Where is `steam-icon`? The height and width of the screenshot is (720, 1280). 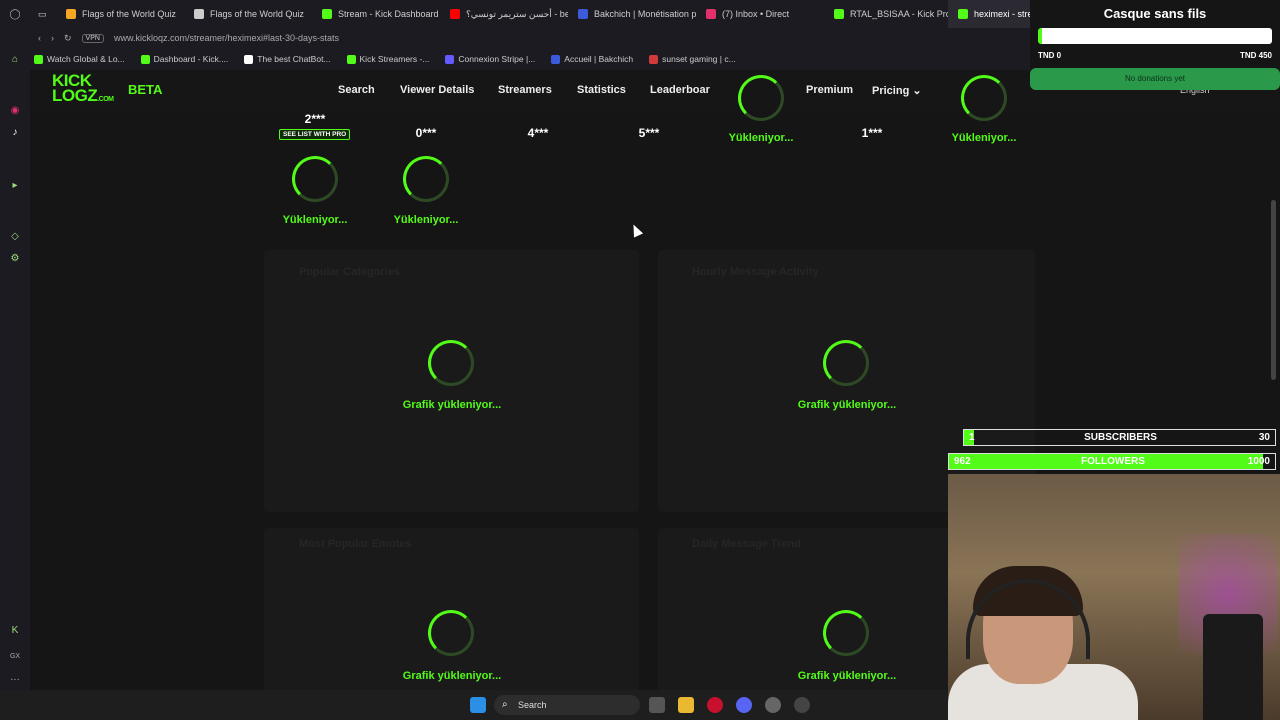 steam-icon is located at coordinates (773, 705).